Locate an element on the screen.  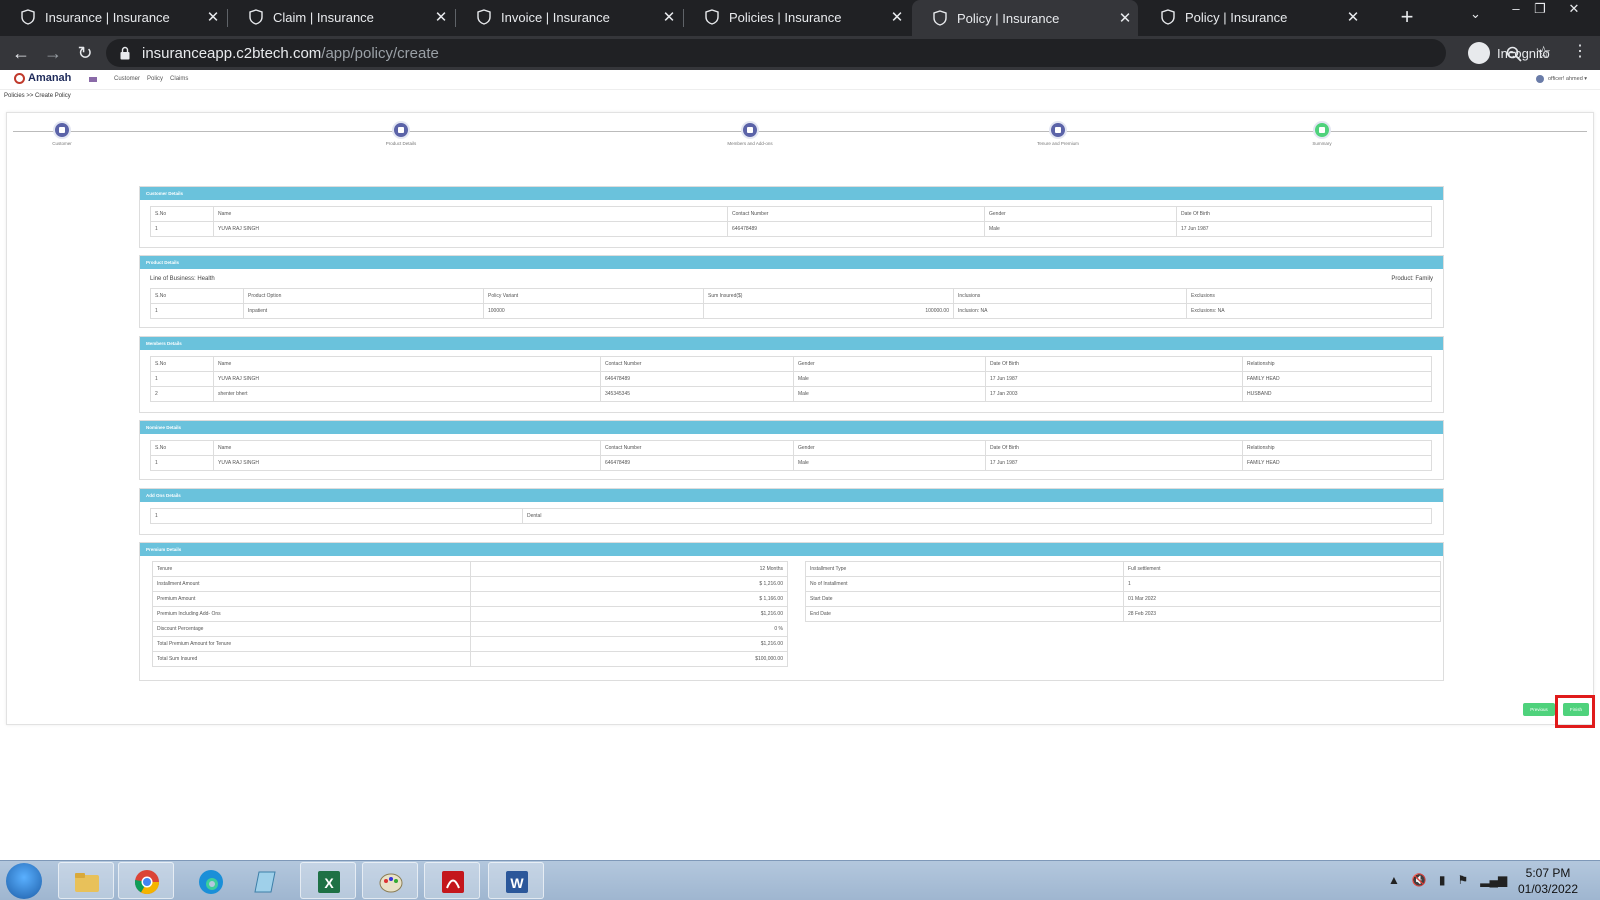
taskbar-explorer is located at coordinates (86, 880).